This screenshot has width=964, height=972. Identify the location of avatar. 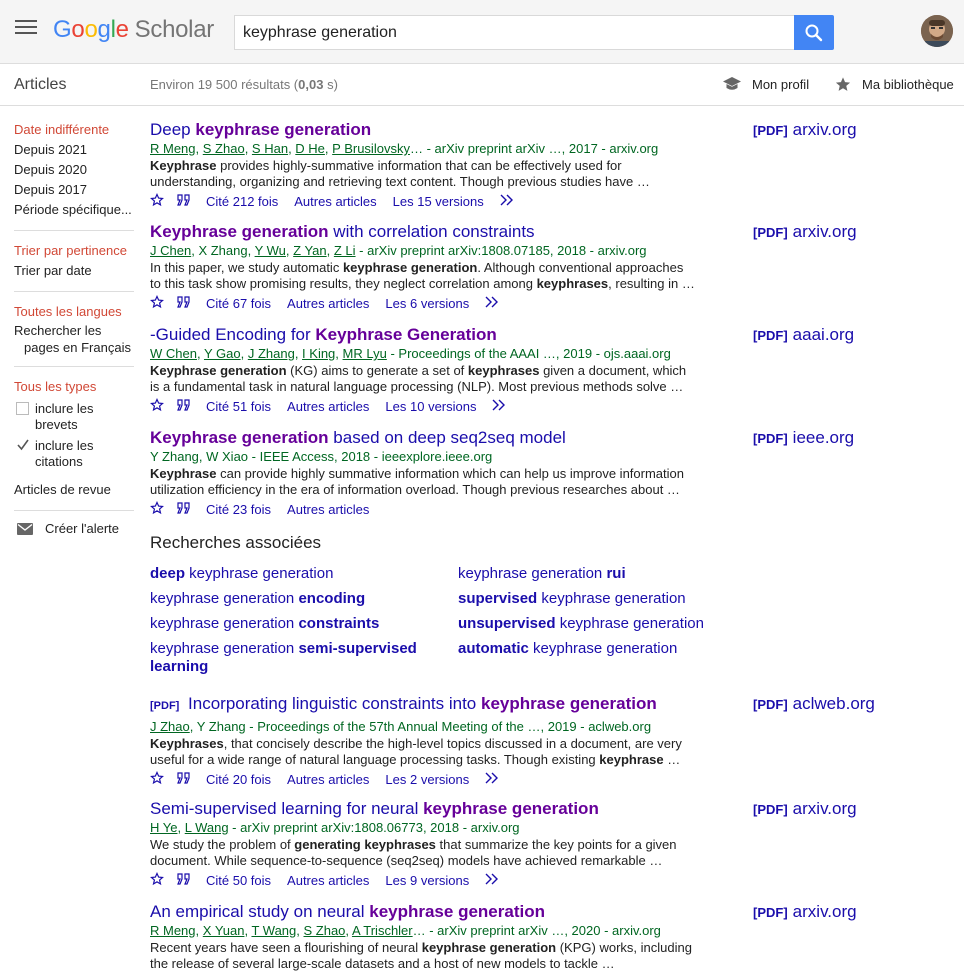
(937, 31).